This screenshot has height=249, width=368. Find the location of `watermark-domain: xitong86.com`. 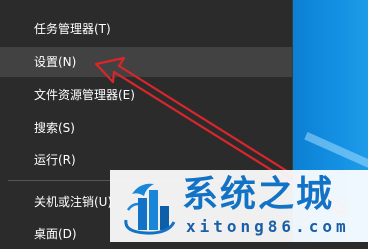

watermark-domain: xitong86.com is located at coordinates (268, 226).